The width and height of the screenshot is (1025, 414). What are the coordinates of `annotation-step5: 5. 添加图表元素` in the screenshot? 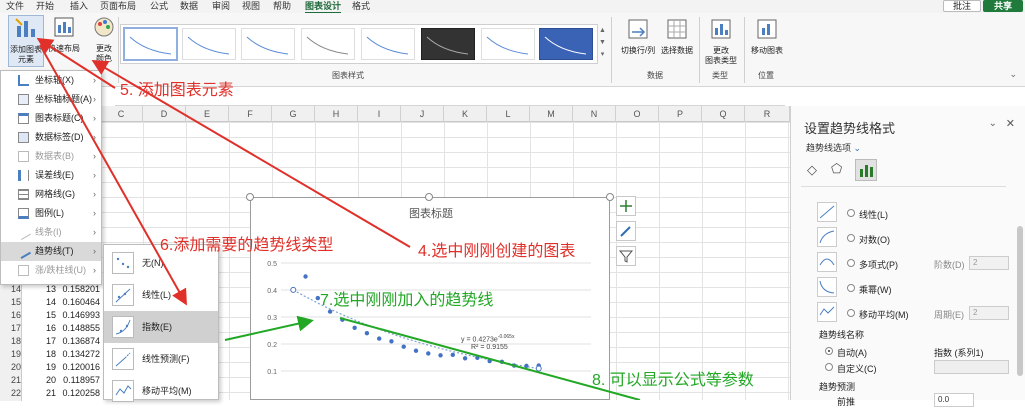 It's located at (177, 90).